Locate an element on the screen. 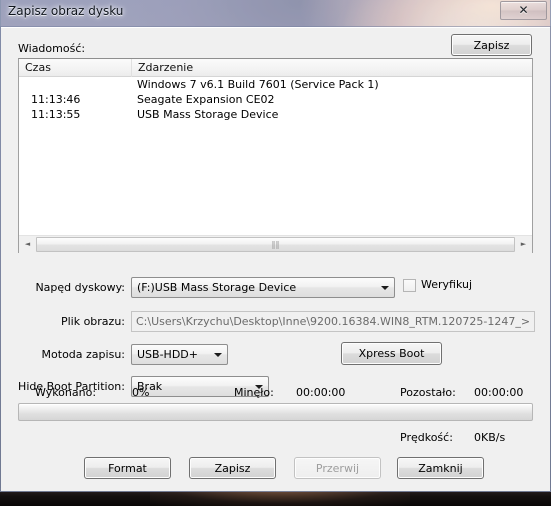  done-label: Wykonano: is located at coordinates (66, 392).